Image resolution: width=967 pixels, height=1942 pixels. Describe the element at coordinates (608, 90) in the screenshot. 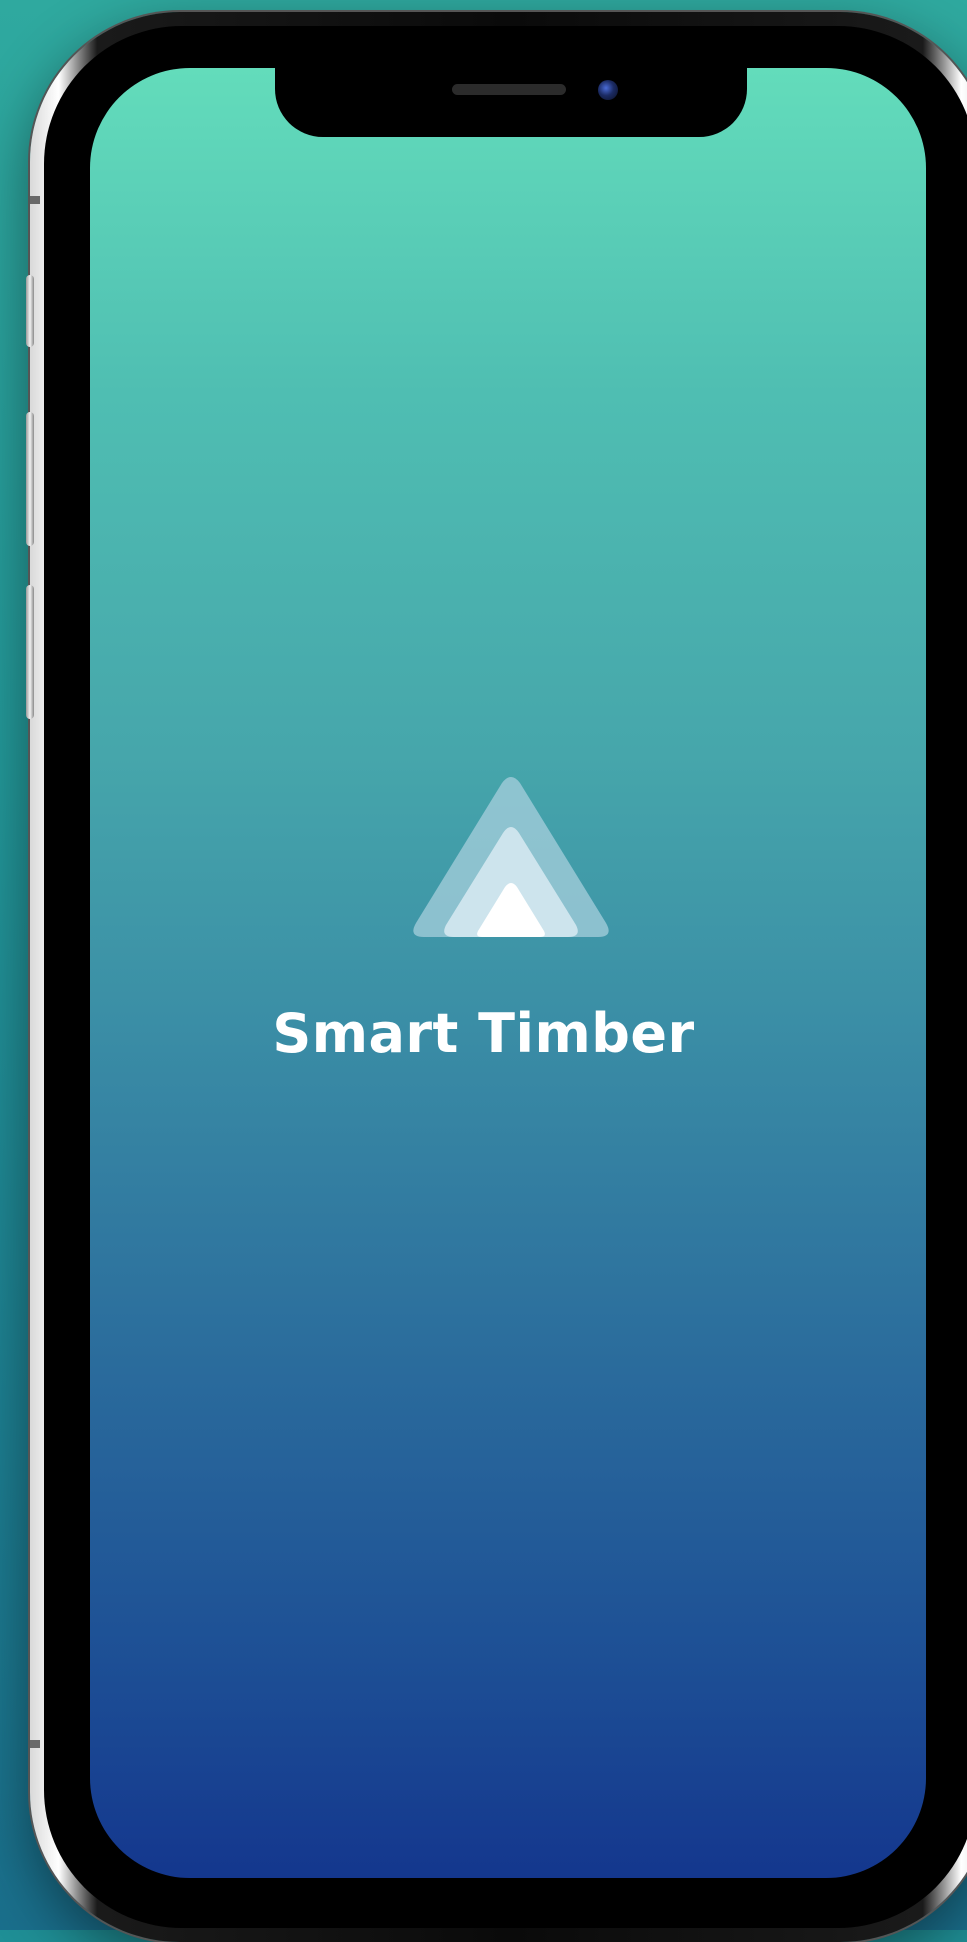

I see `front-camera` at that location.